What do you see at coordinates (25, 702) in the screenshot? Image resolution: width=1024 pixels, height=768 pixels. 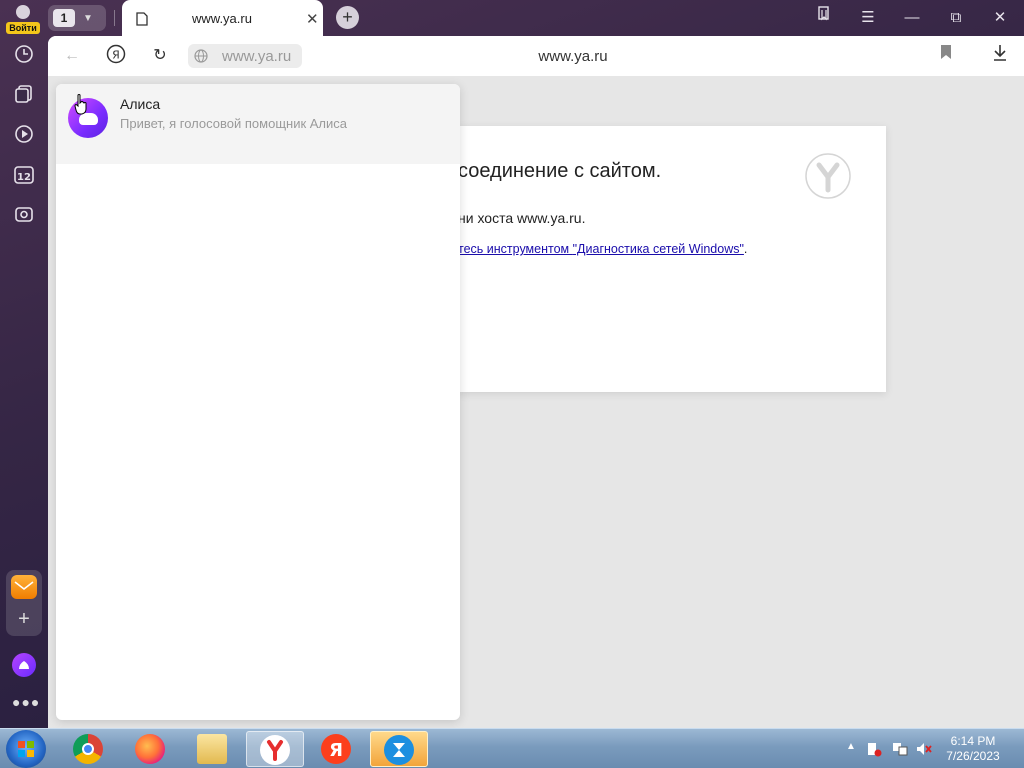 I see `more-icon: ●●●` at bounding box center [25, 702].